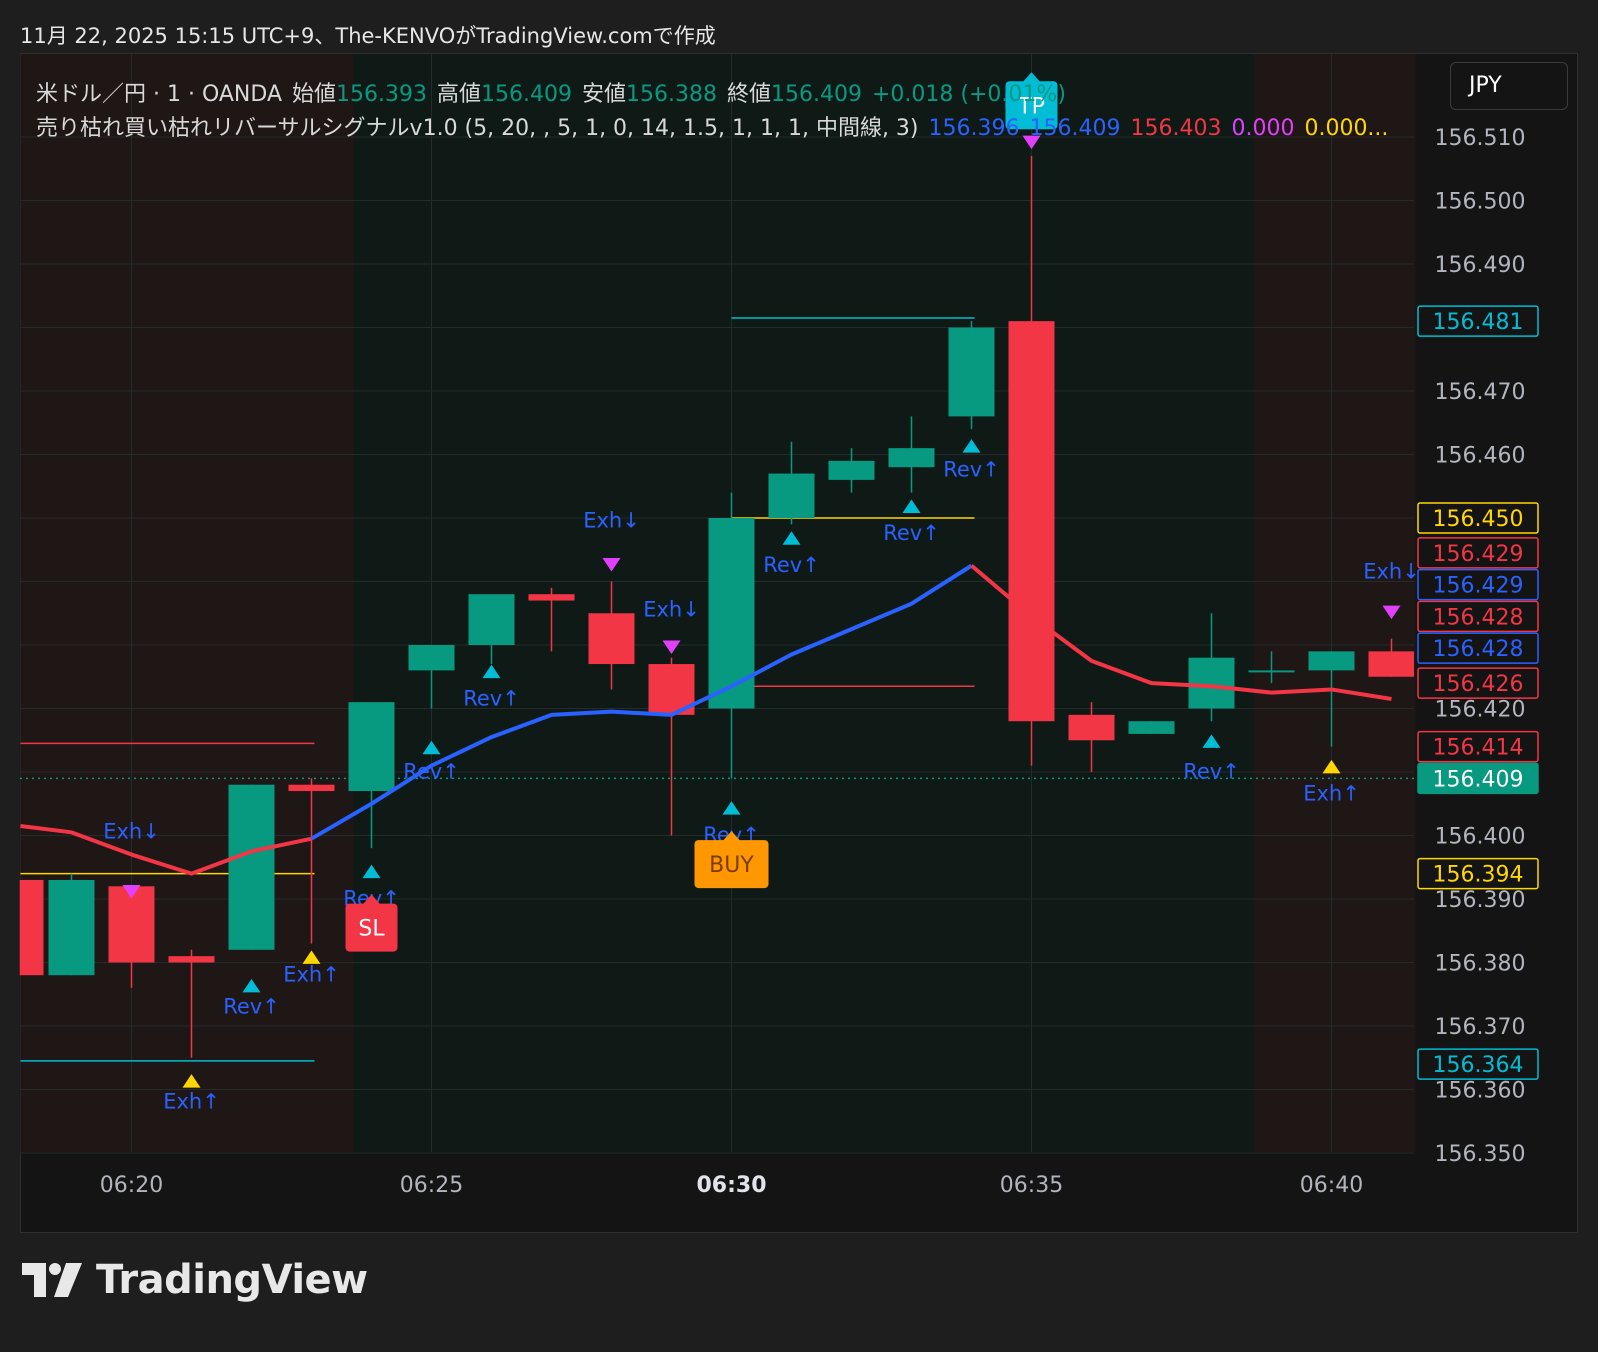 The height and width of the screenshot is (1352, 1598). I want to click on time-axis: 06:20 06:25 06:30 06:35 06:40, so click(731, 1185).